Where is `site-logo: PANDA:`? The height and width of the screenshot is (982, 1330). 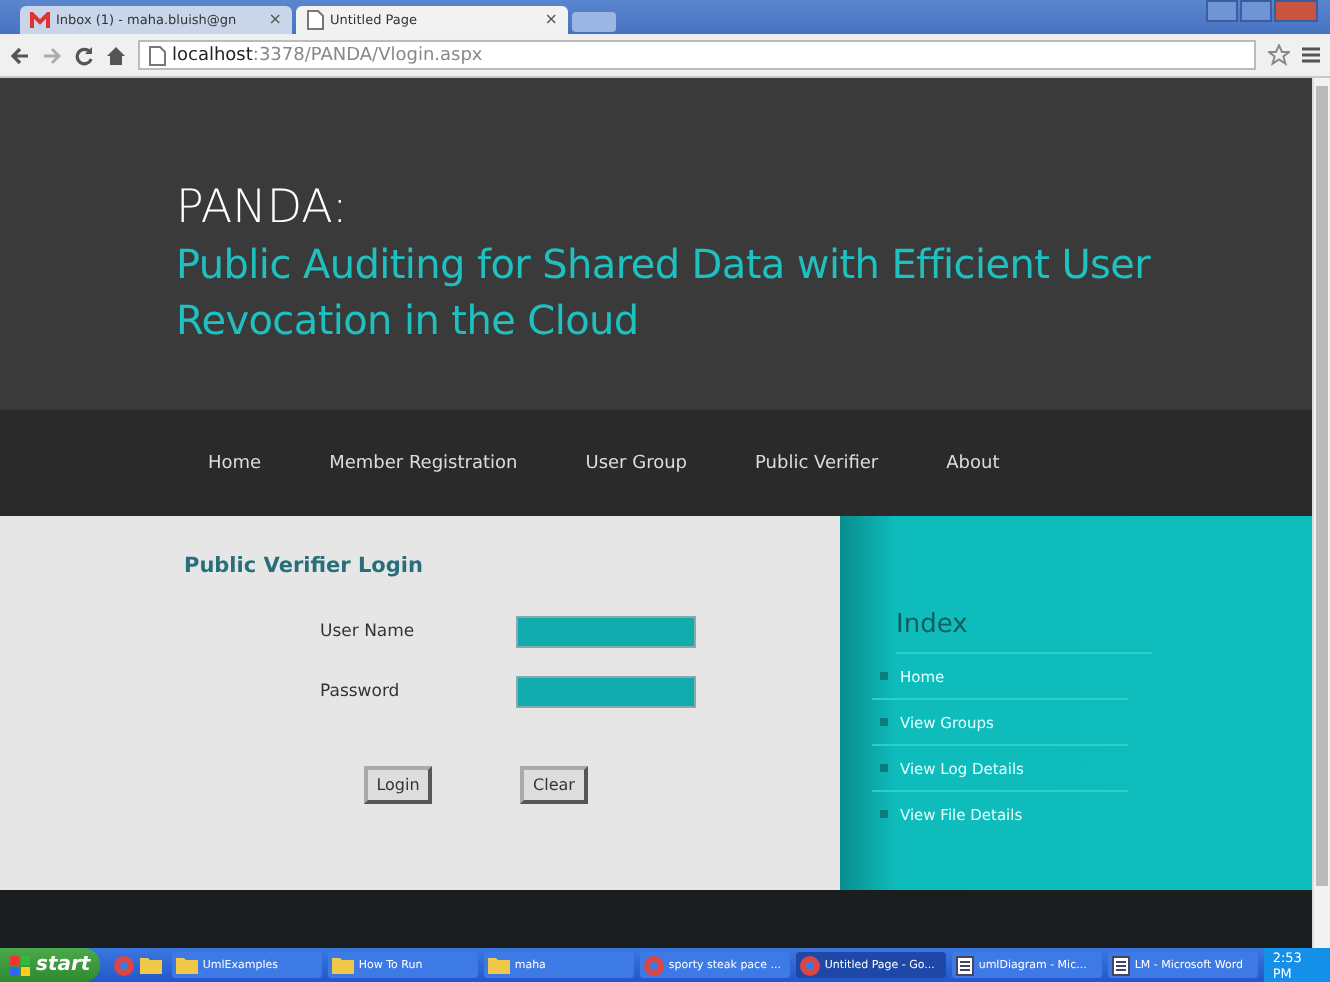
site-logo: PANDA: is located at coordinates (263, 209).